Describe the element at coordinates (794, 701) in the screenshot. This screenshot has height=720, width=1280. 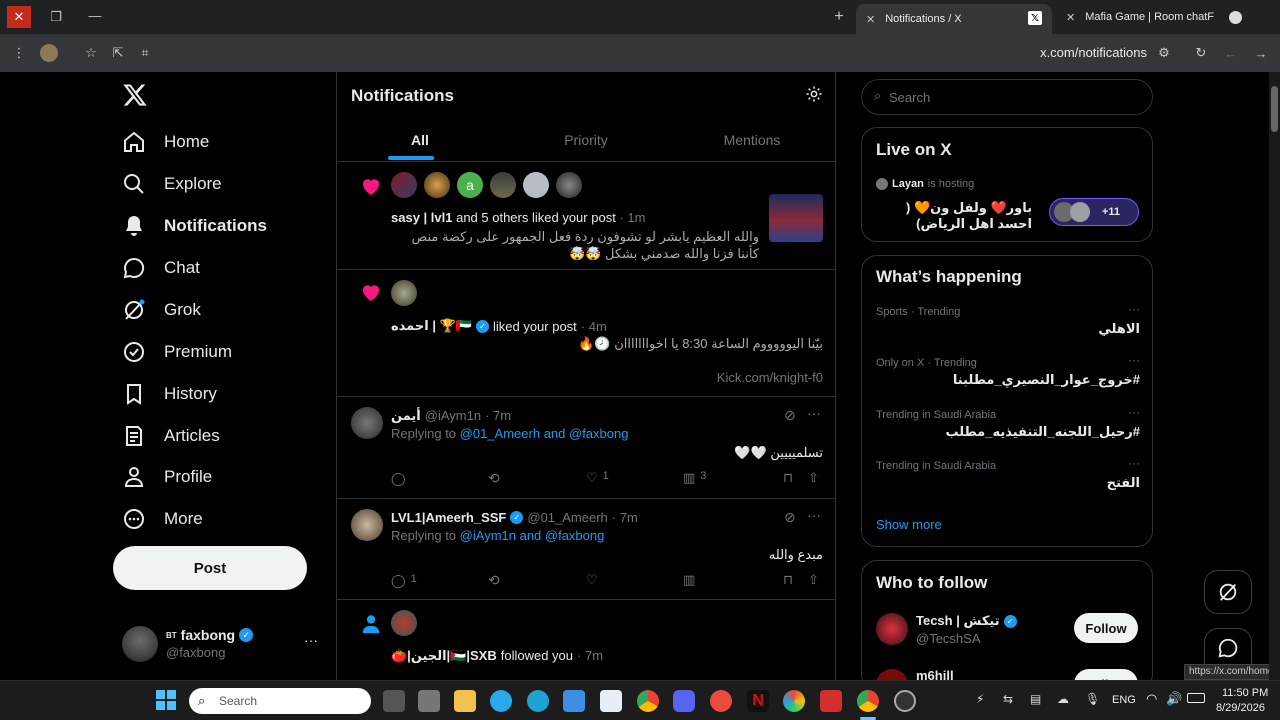
I see `photos-icon` at that location.